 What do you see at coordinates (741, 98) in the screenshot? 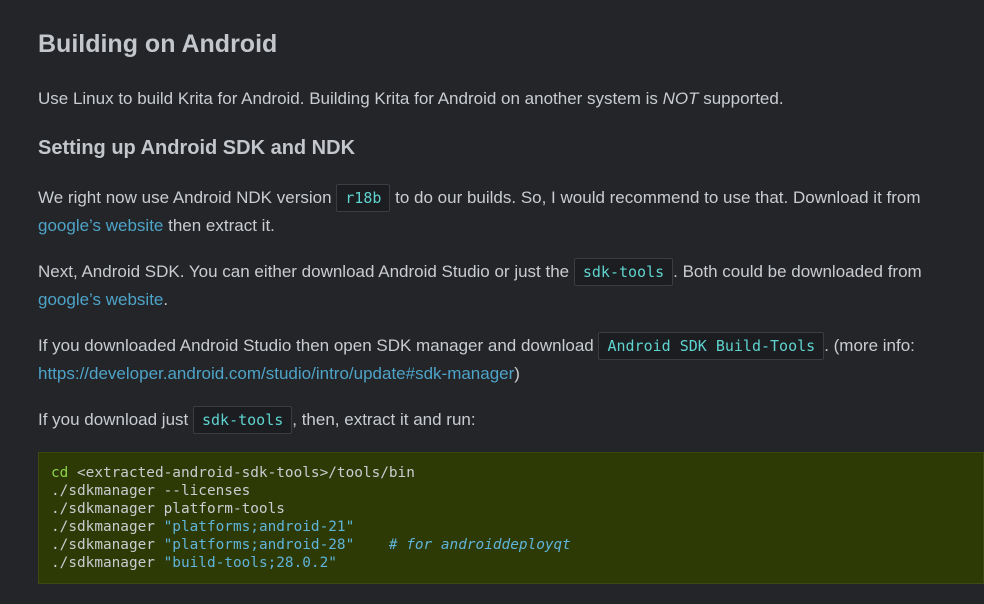
I see `intro-text-after: supported.` at bounding box center [741, 98].